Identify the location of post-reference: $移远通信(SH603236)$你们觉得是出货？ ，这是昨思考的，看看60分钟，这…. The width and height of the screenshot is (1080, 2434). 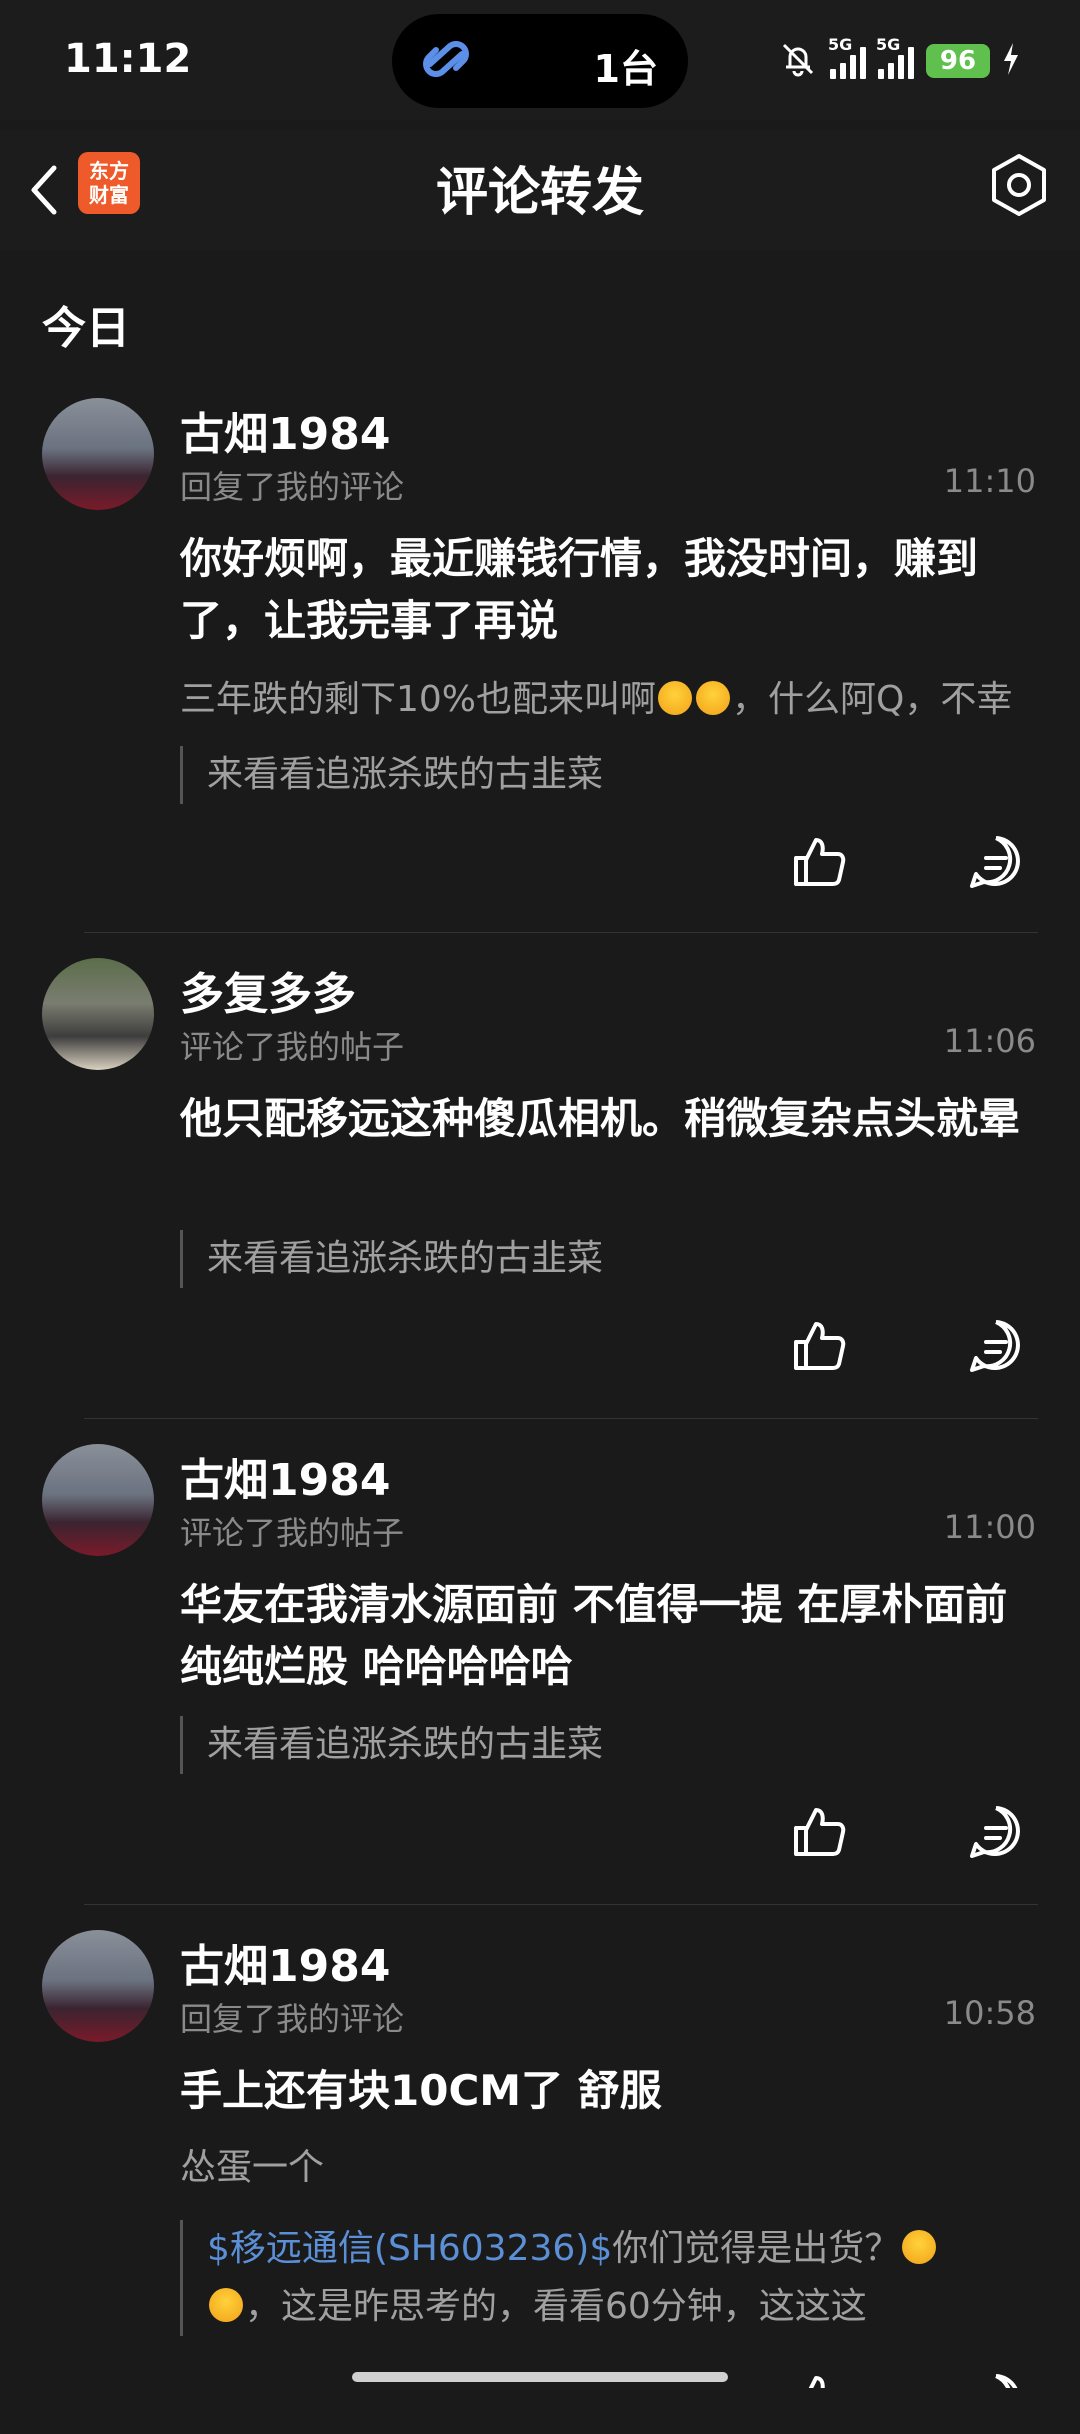
(623, 2278).